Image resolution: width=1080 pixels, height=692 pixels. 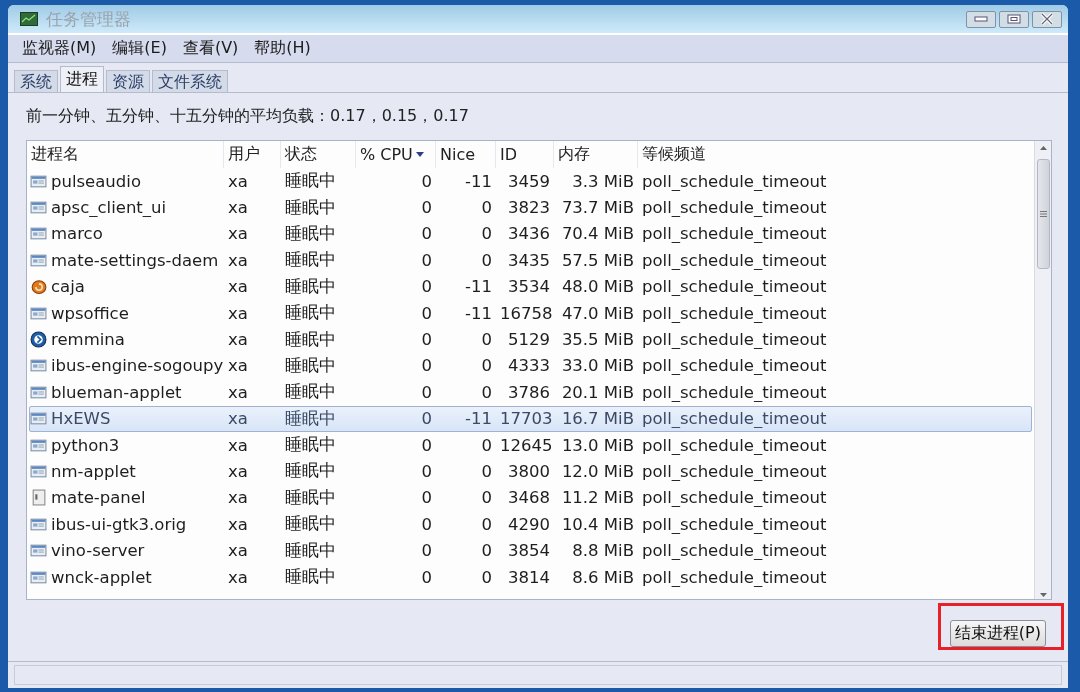 I want to click on process-row: vino-server xa 睡眠中 0 0 3854 8.8 MiB poll_schedule_timeout, so click(x=530, y=550).